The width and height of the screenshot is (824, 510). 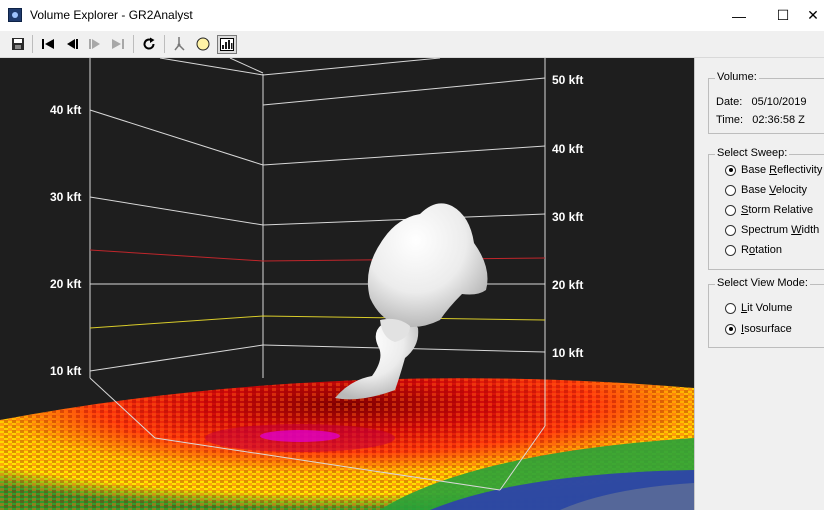 I want to click on left-axis-label: 10 kft, so click(x=65, y=371).